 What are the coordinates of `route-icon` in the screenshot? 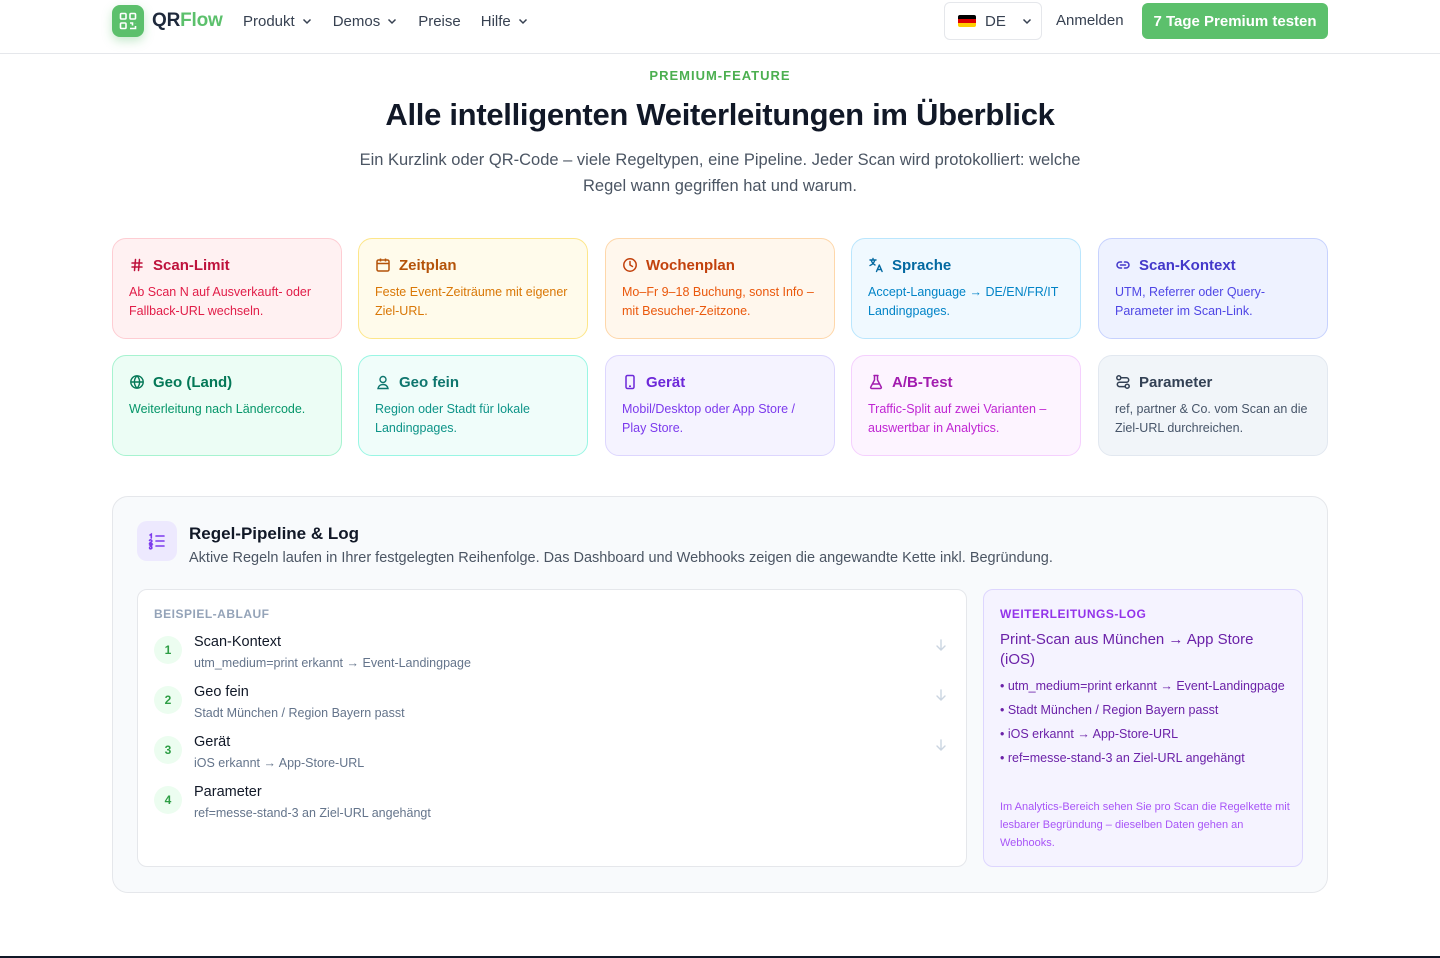 It's located at (1123, 382).